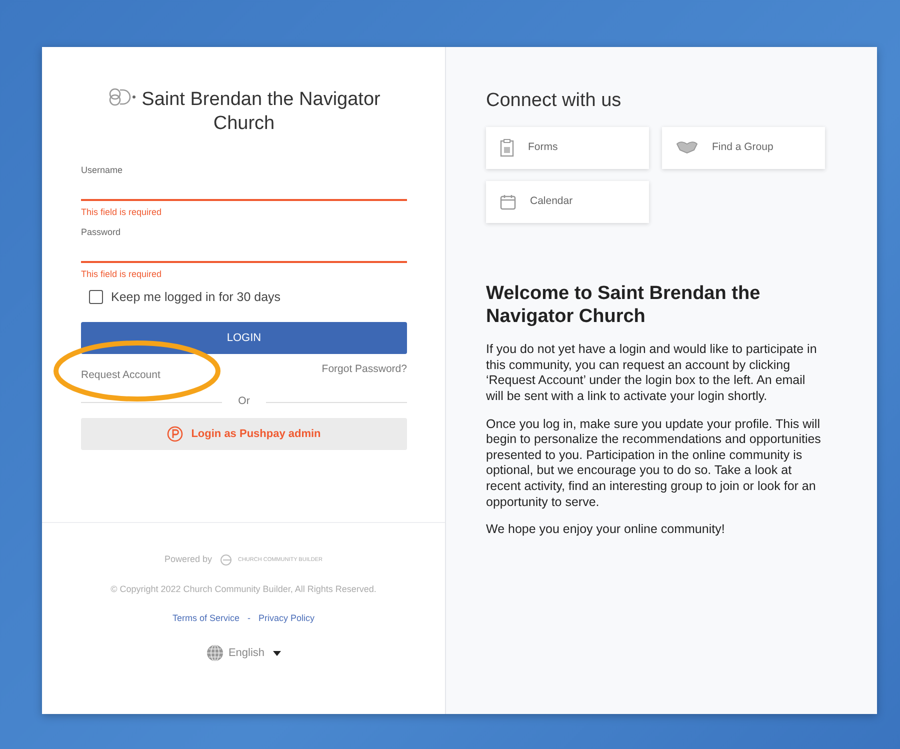 The width and height of the screenshot is (900, 749). What do you see at coordinates (102, 170) in the screenshot?
I see `field-label: Username` at bounding box center [102, 170].